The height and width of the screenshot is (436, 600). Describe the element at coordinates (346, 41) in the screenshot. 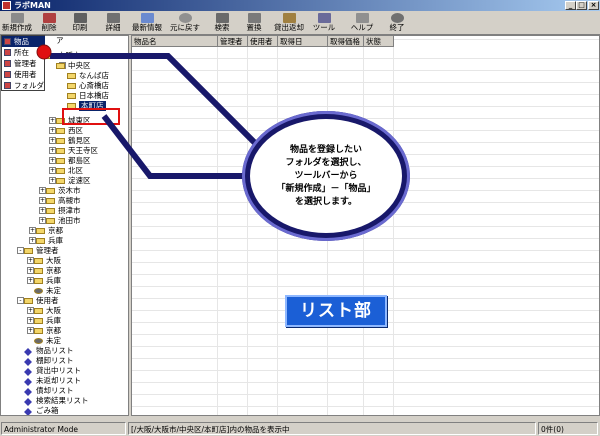

I see `column-header: 取得価格` at that location.